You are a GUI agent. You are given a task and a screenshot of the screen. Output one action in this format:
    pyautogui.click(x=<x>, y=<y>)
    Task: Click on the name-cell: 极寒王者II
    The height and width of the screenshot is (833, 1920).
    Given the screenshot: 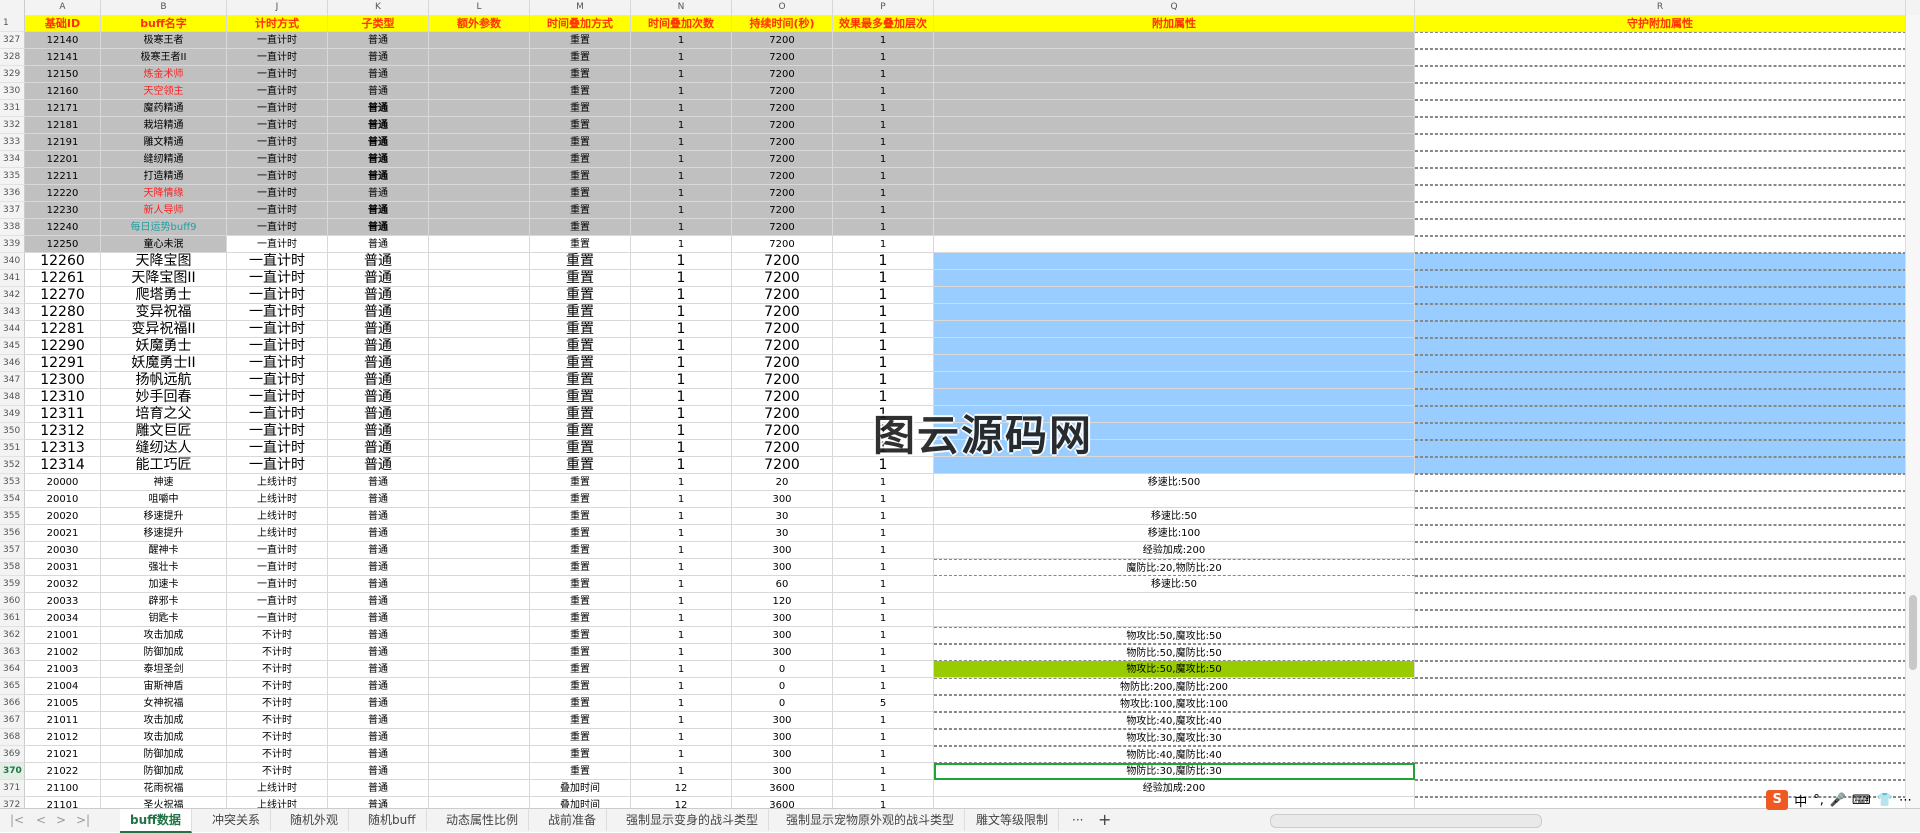 What is the action you would take?
    pyautogui.click(x=164, y=57)
    